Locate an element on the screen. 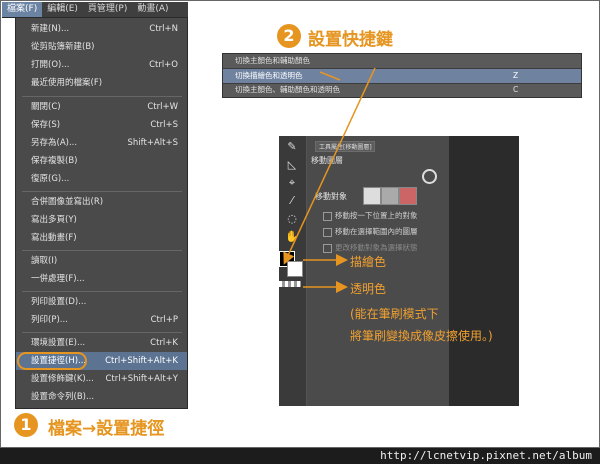  note-line1: (能在筆刷模式下 is located at coordinates (394, 314).